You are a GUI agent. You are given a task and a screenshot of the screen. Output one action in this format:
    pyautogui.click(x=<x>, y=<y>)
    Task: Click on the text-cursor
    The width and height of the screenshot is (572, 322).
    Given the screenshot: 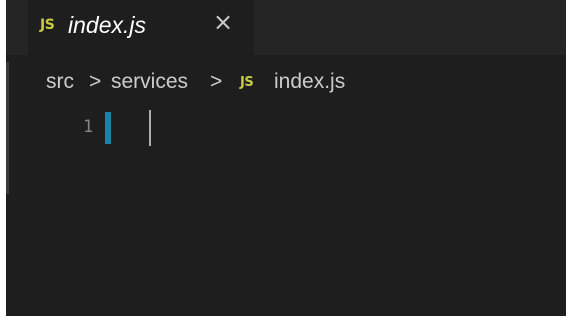 What is the action you would take?
    pyautogui.click(x=150, y=128)
    